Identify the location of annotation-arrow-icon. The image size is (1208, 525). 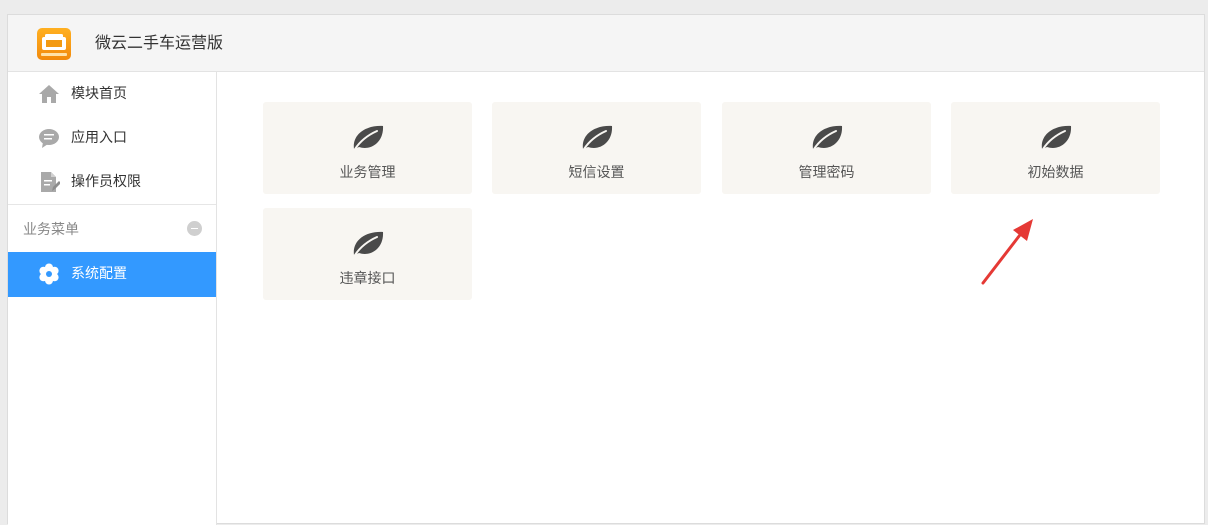
(1007, 252).